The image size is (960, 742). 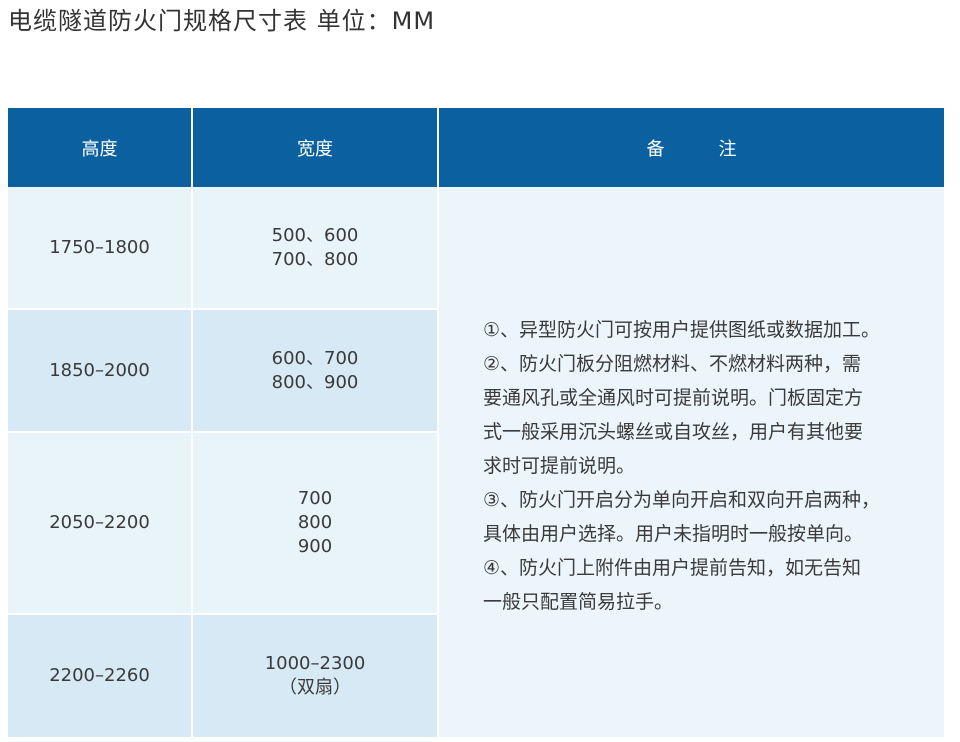 What do you see at coordinates (315, 235) in the screenshot?
I see `width-value: 500、600` at bounding box center [315, 235].